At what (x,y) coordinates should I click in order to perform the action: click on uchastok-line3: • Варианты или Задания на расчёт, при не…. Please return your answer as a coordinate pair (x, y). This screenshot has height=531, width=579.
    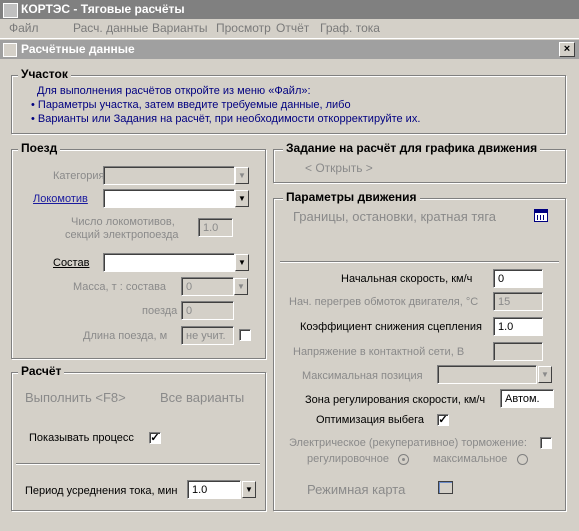
    Looking at the image, I should click on (226, 119).